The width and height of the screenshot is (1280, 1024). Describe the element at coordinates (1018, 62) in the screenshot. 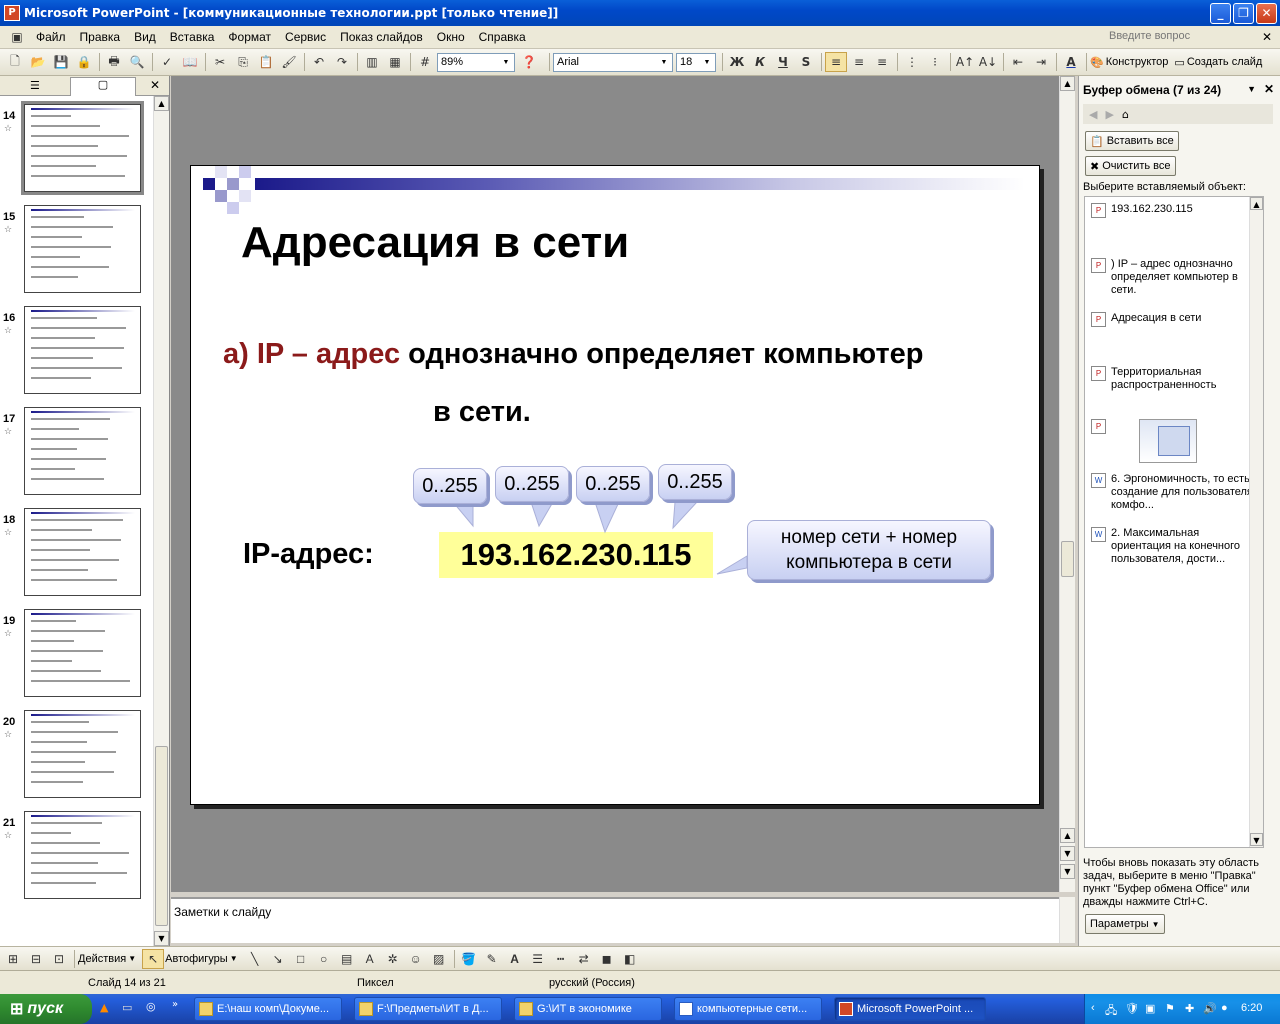

I see `decrease-indent-icon: ⇤` at that location.